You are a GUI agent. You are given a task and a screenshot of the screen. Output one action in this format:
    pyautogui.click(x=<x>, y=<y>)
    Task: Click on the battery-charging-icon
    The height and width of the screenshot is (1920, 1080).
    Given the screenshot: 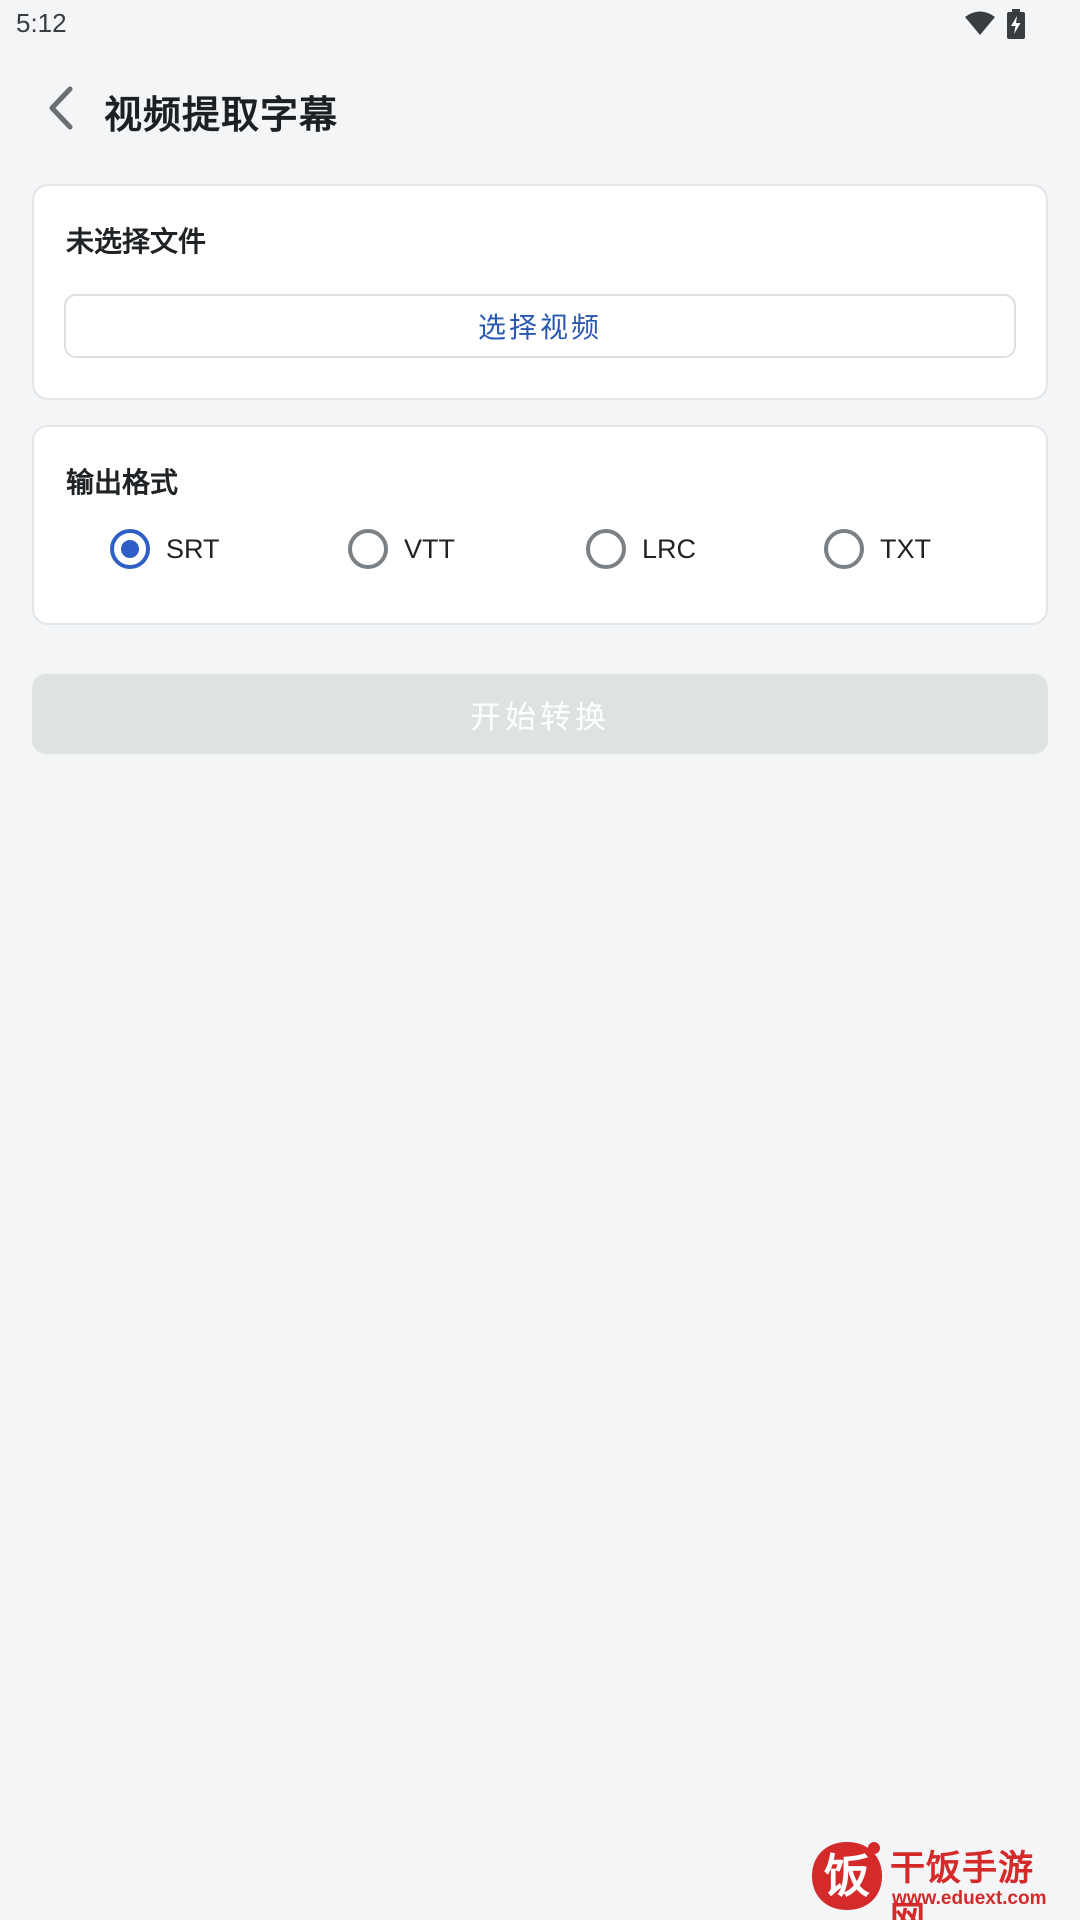 What is the action you would take?
    pyautogui.click(x=1016, y=24)
    